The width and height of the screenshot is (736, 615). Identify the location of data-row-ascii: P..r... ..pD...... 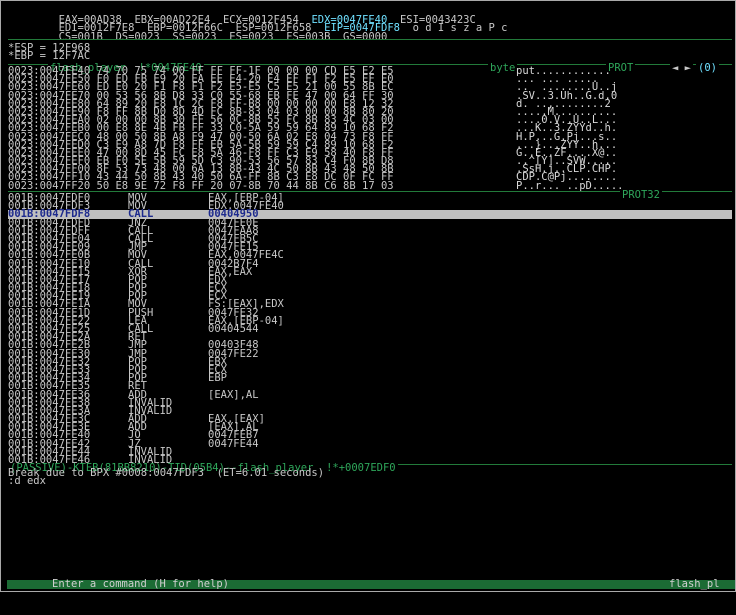
(570, 185).